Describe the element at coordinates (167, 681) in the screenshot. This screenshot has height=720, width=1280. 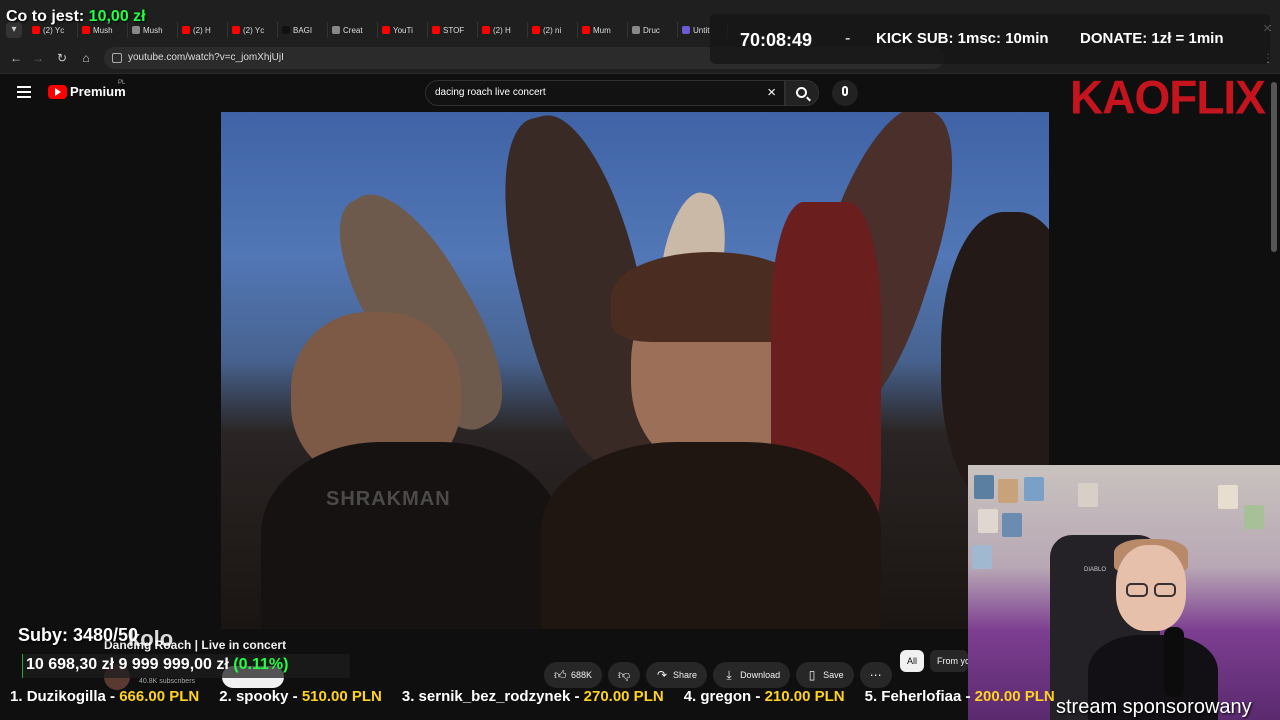
I see `subscriber-count: 40.8K subscribers` at that location.